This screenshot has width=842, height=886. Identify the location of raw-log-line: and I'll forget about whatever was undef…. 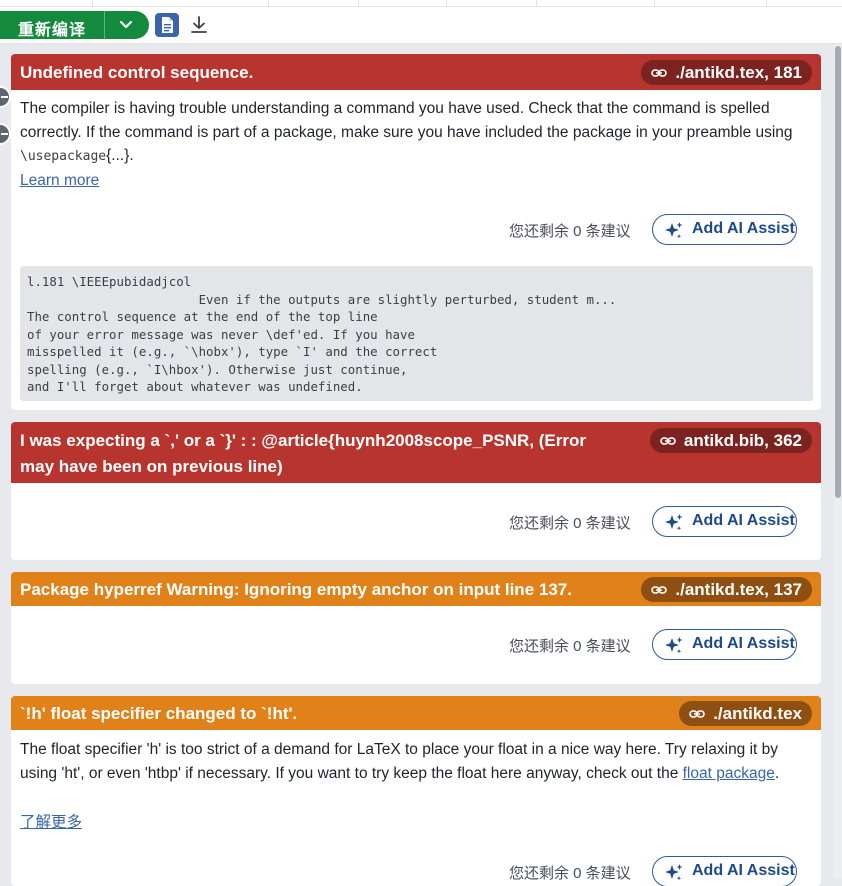
(195, 386).